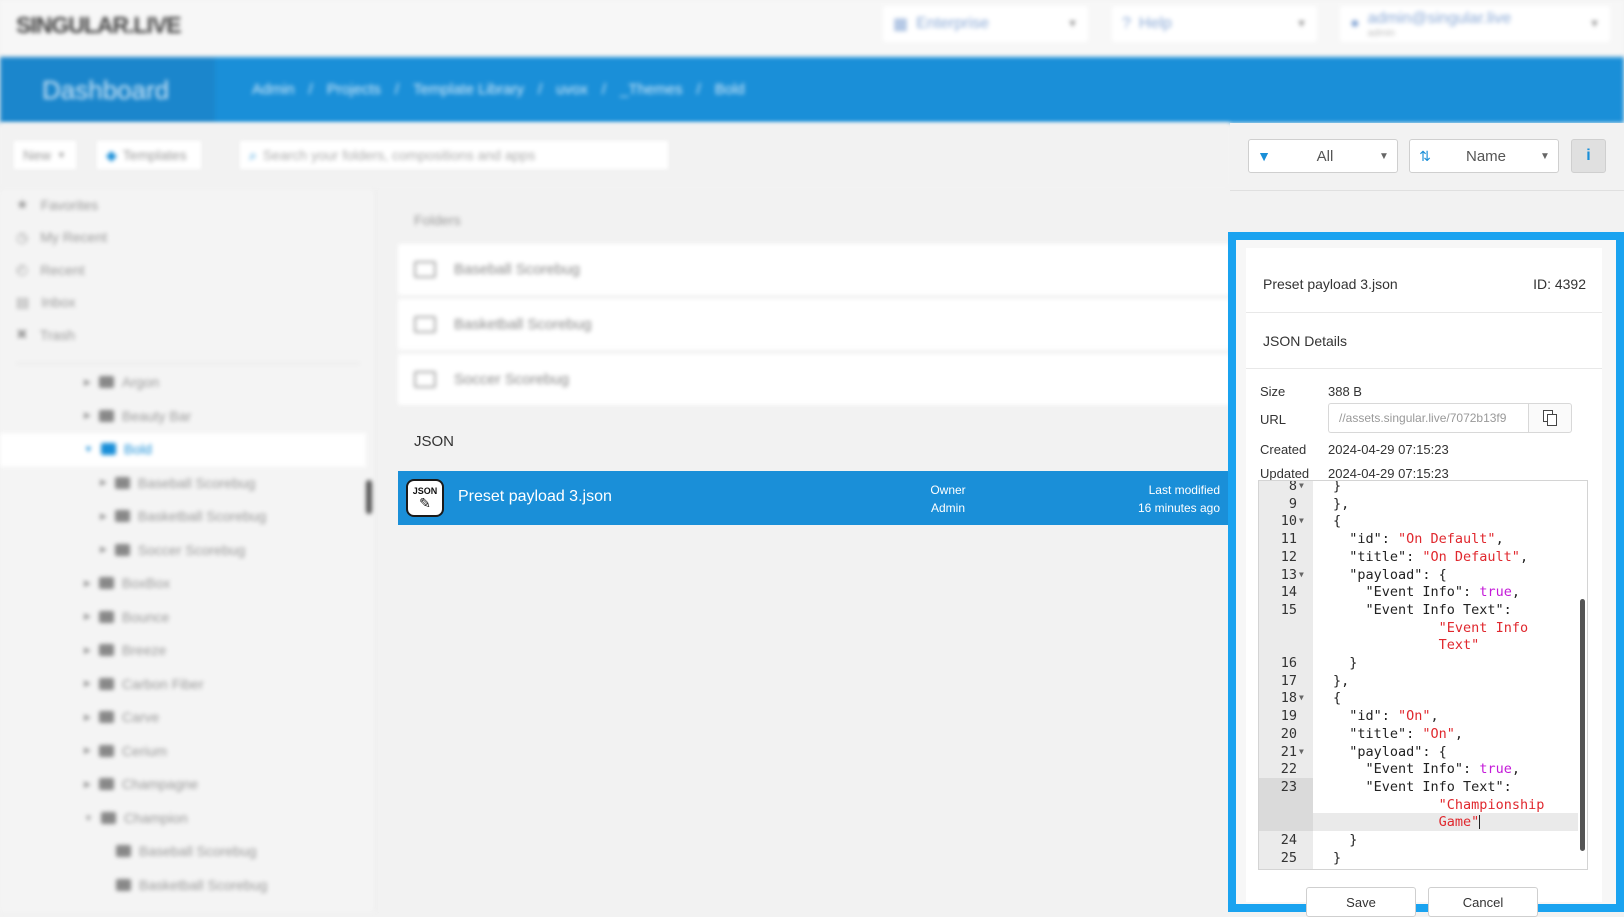 This screenshot has width=1624, height=917. I want to click on filter-select: ▼ All ▼, so click(1323, 156).